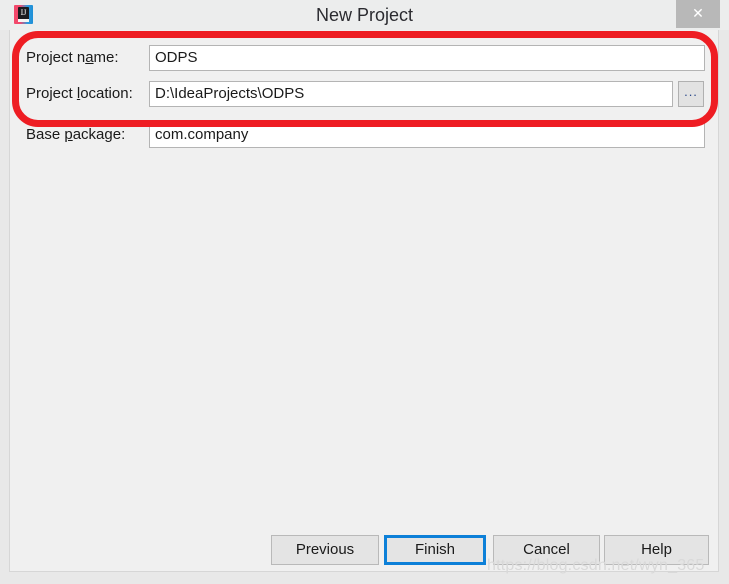 Image resolution: width=729 pixels, height=584 pixels. What do you see at coordinates (427, 58) in the screenshot?
I see `project-name-input: ODPS` at bounding box center [427, 58].